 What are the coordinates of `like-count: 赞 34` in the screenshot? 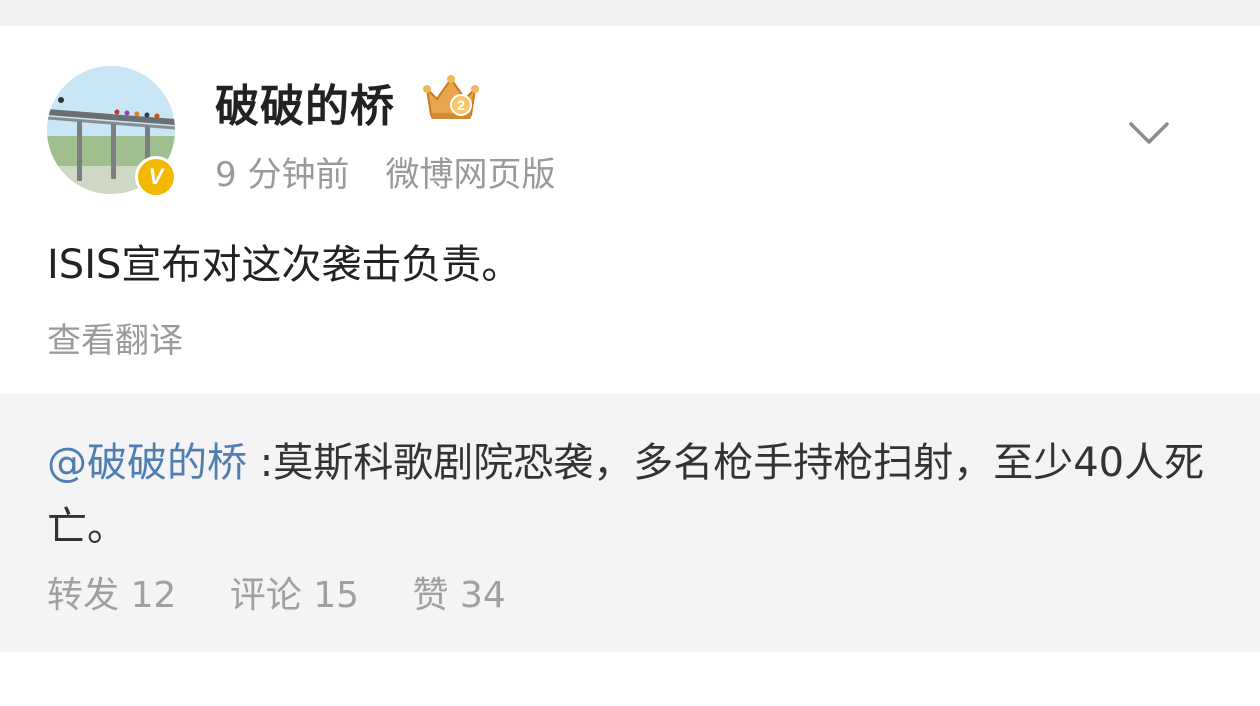 It's located at (458, 595).